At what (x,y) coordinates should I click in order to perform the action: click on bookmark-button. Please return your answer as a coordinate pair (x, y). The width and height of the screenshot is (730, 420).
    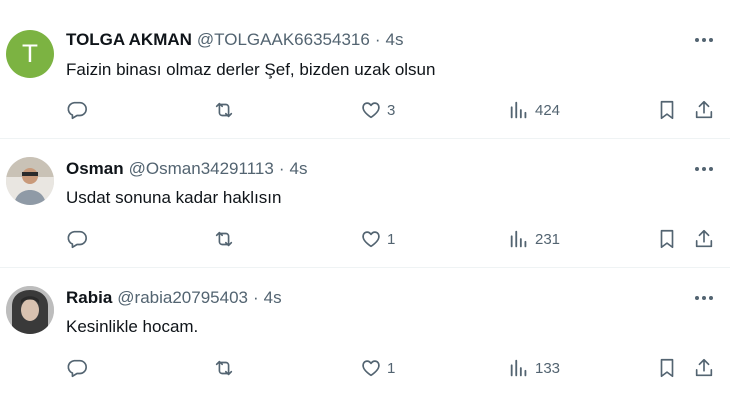
    Looking at the image, I should click on (667, 368).